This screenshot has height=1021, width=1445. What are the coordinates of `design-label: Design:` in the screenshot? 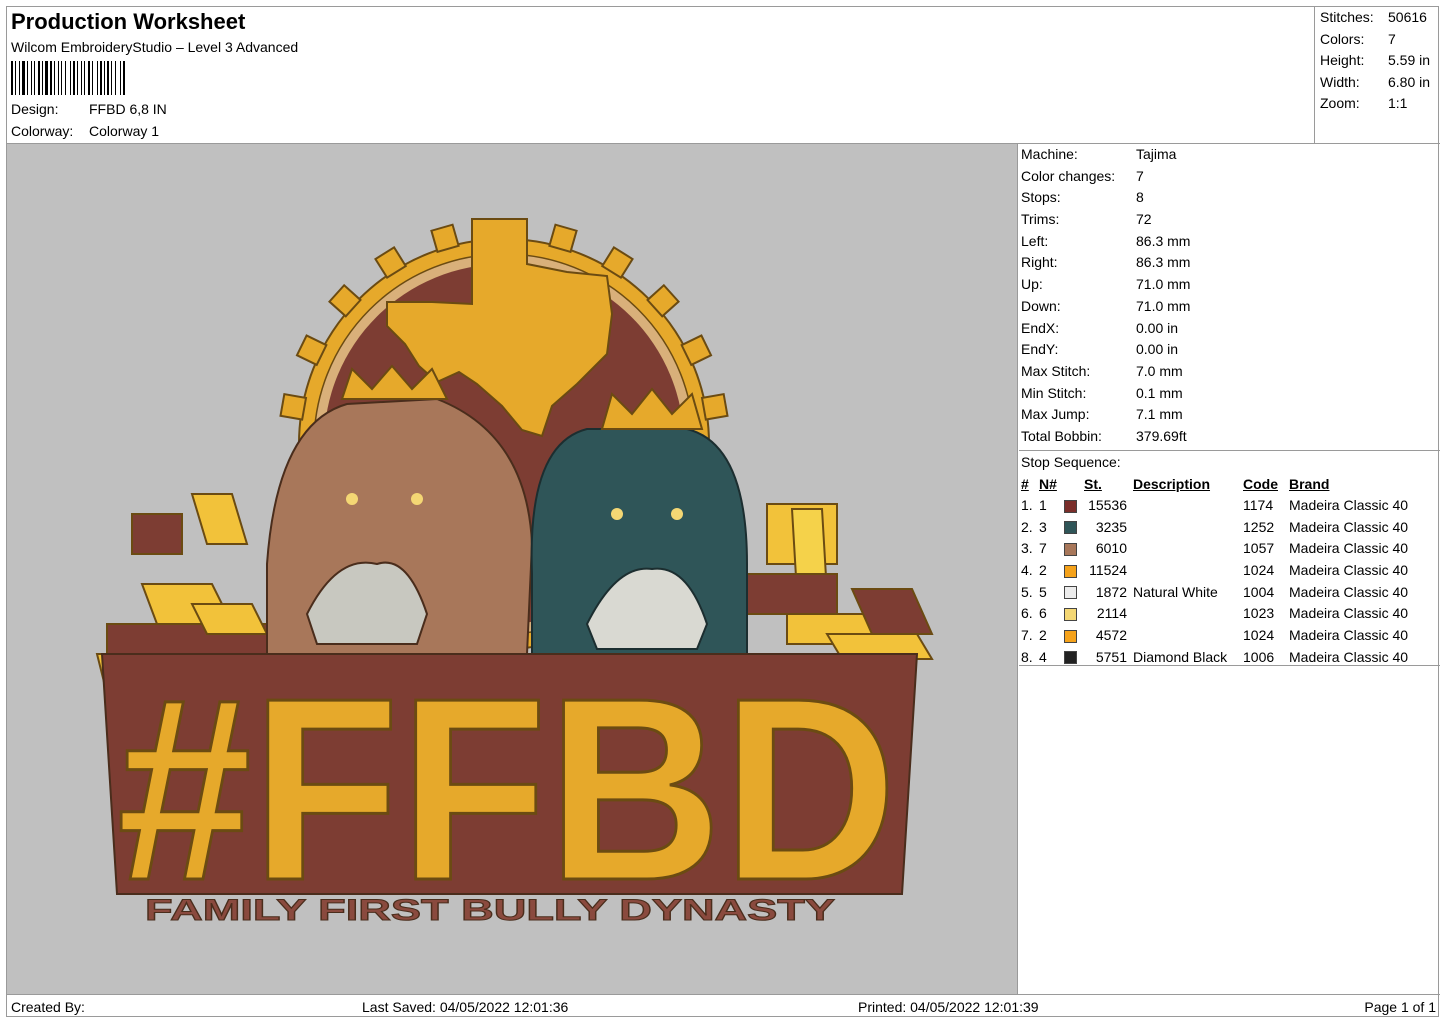 It's located at (35, 109).